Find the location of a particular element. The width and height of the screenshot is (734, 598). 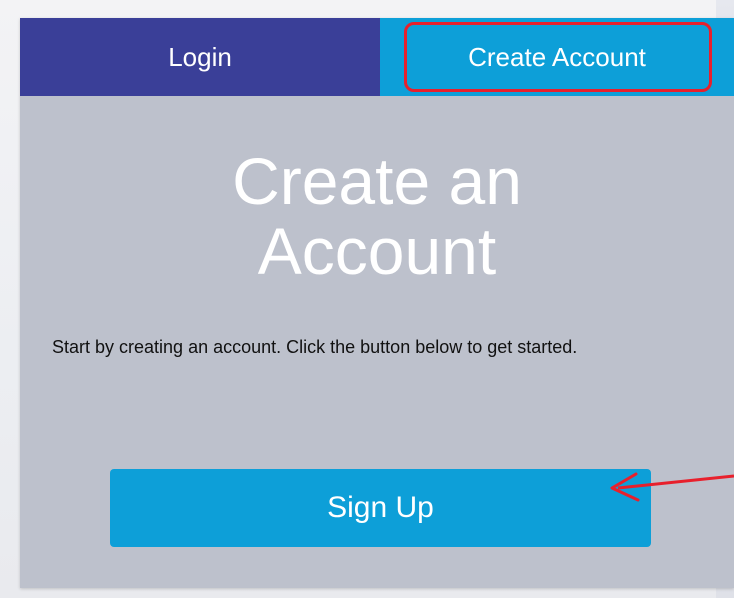

tab-login-label: Login is located at coordinates (200, 56).